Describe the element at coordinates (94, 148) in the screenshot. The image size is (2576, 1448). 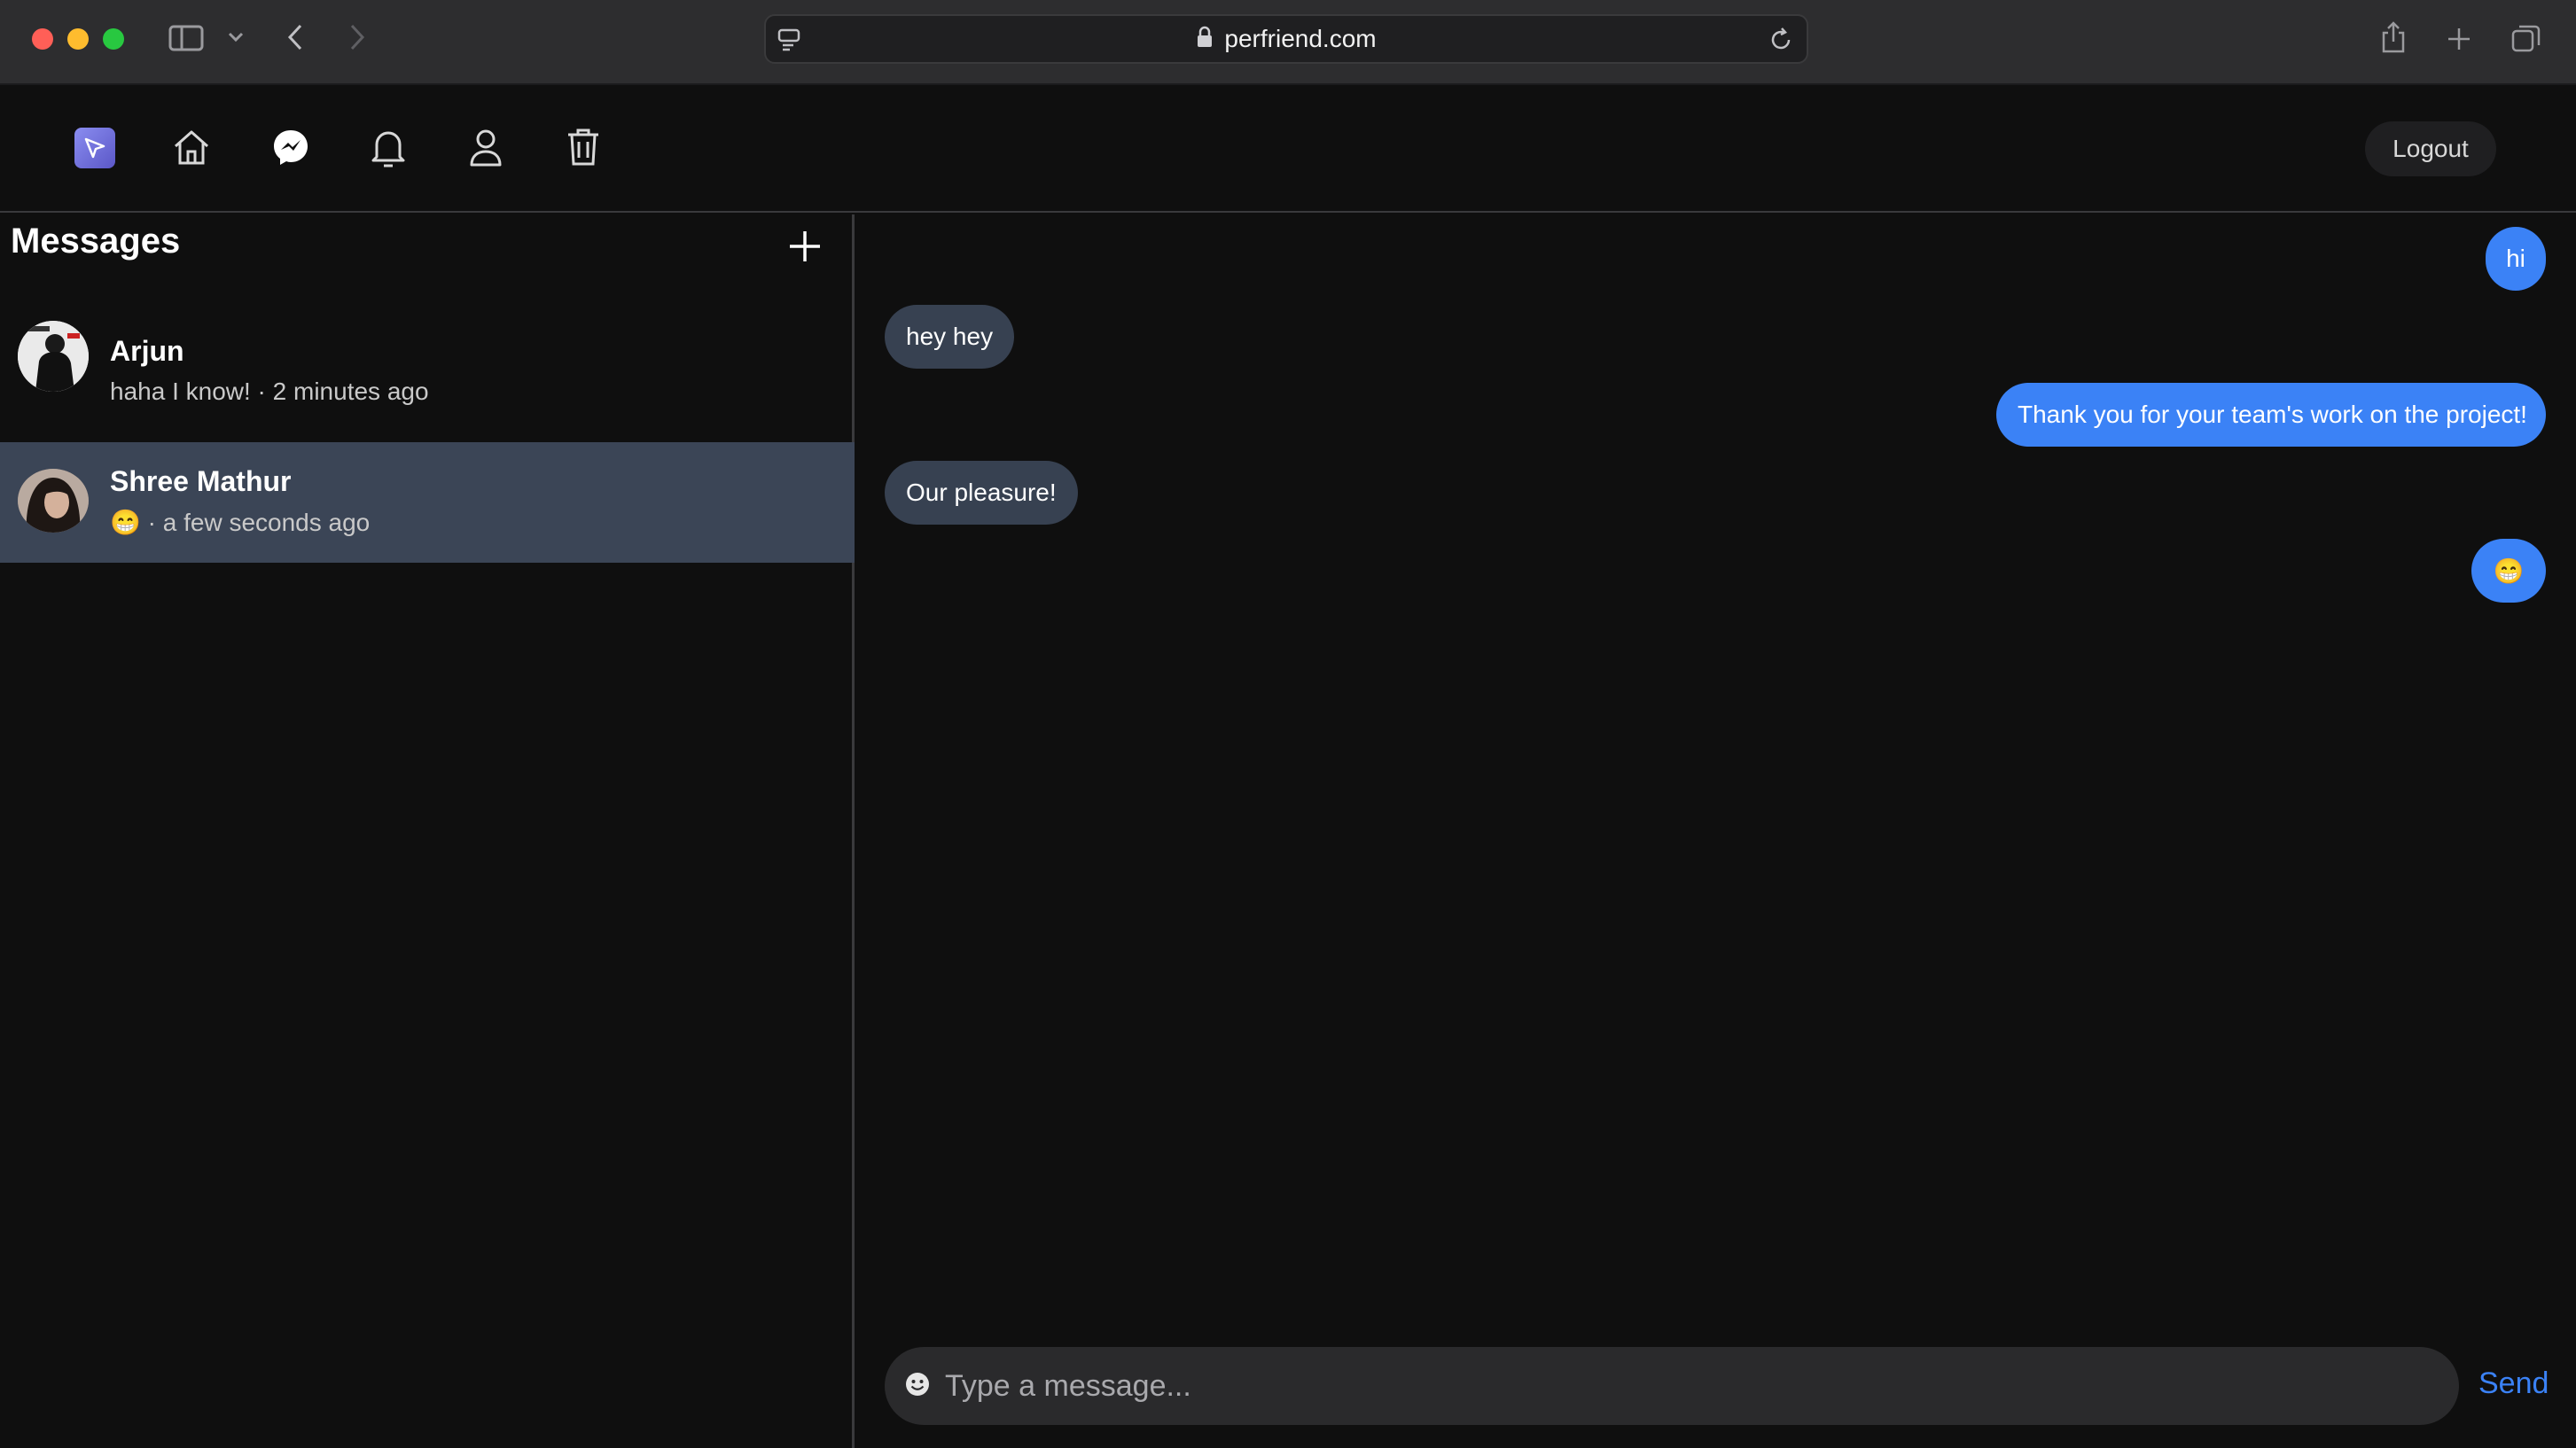
I see `app-logo` at that location.